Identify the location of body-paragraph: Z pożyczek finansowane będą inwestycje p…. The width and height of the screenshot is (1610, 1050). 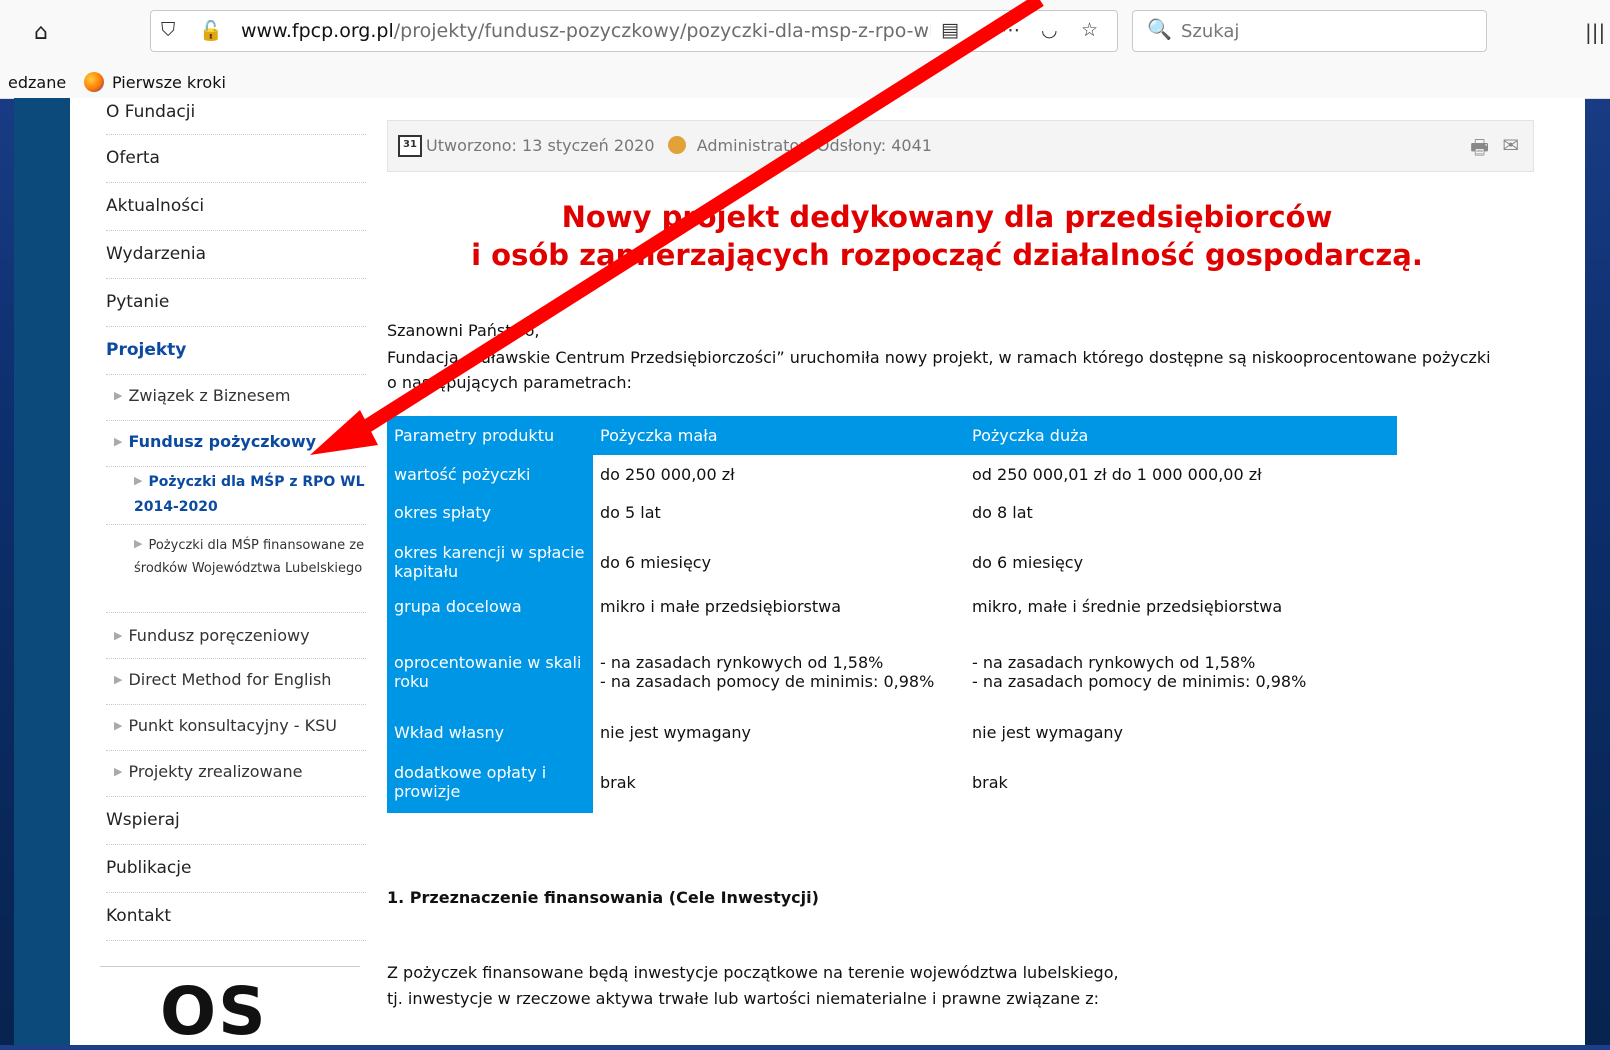
(937, 986).